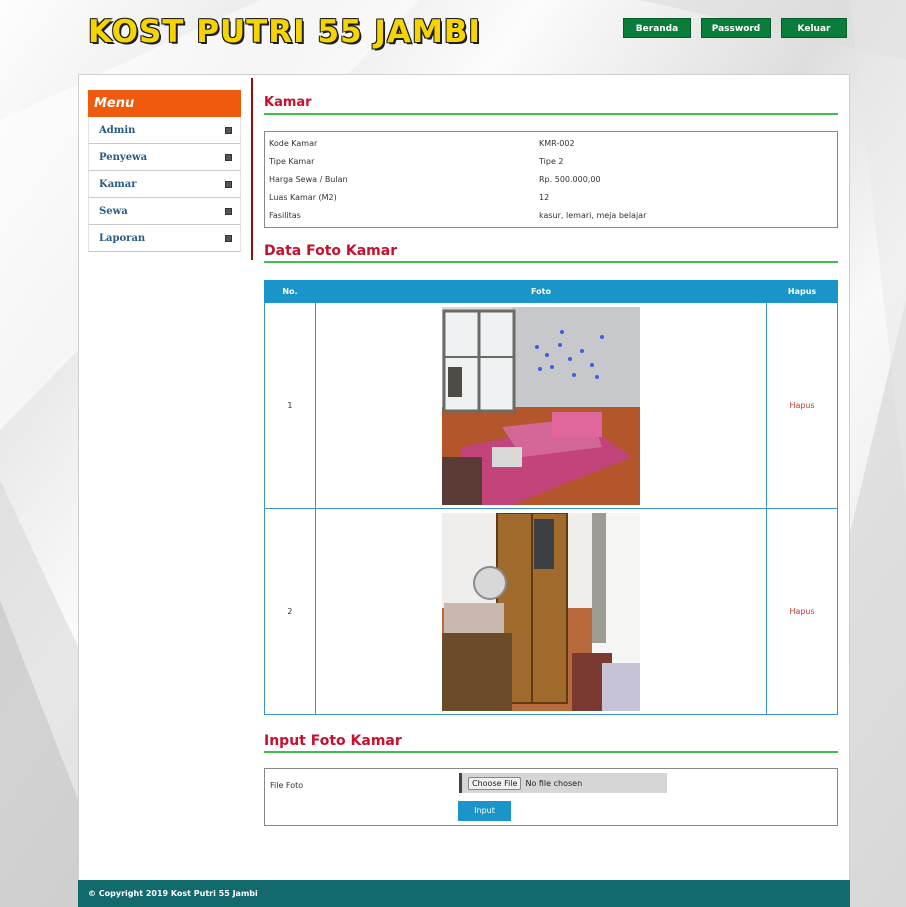 Image resolution: width=906 pixels, height=907 pixels. Describe the element at coordinates (293, 143) in the screenshot. I see `detail-key: Kode Kamar` at that location.